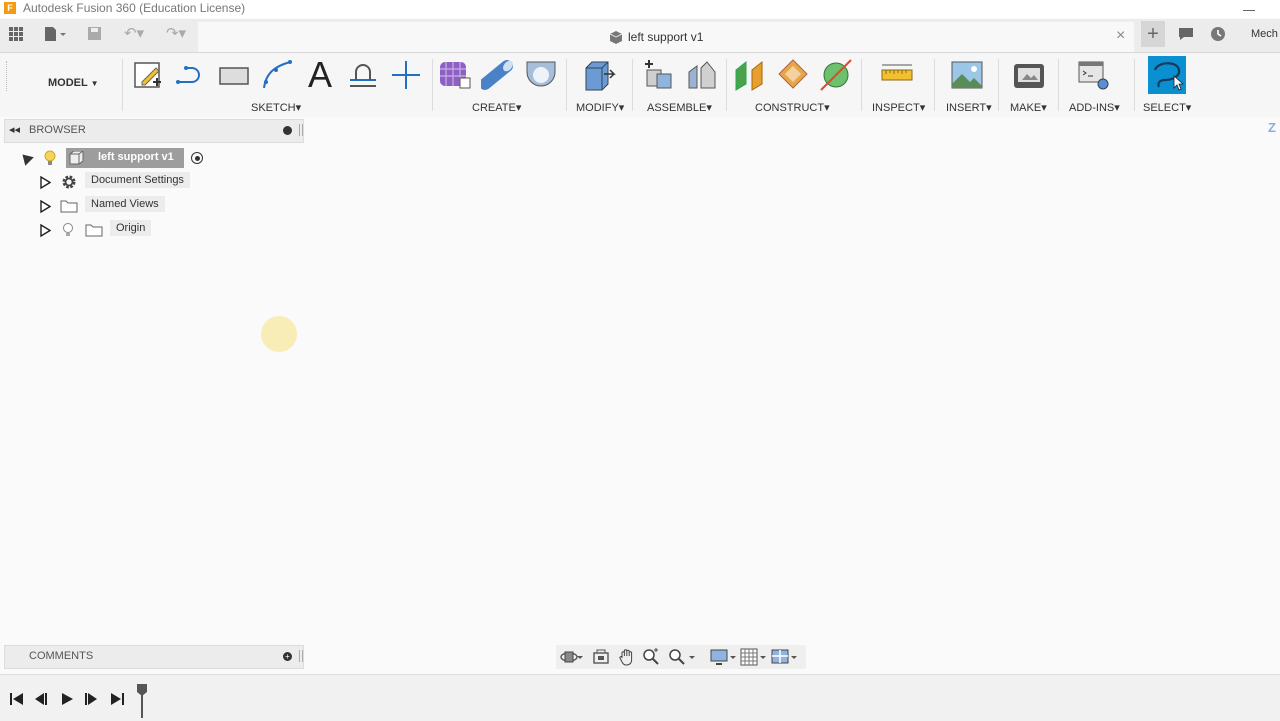  Describe the element at coordinates (836, 75) in the screenshot. I see `axis-through-cylinder-button` at that location.